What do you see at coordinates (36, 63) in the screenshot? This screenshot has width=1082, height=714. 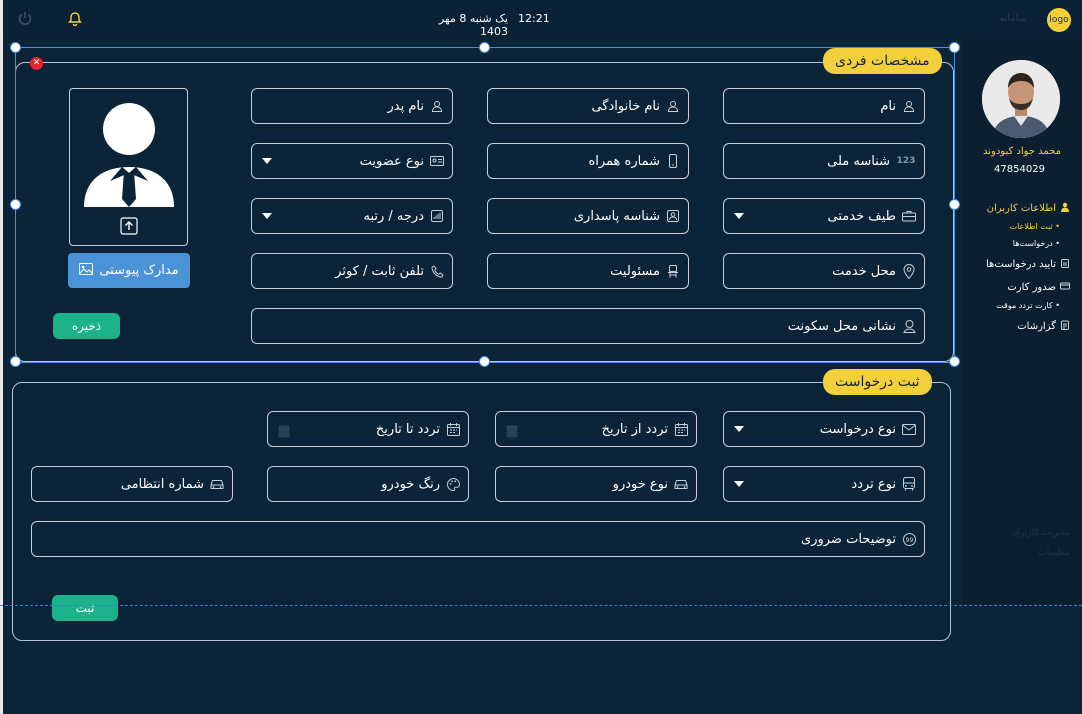 I see `close-icon: ✕` at bounding box center [36, 63].